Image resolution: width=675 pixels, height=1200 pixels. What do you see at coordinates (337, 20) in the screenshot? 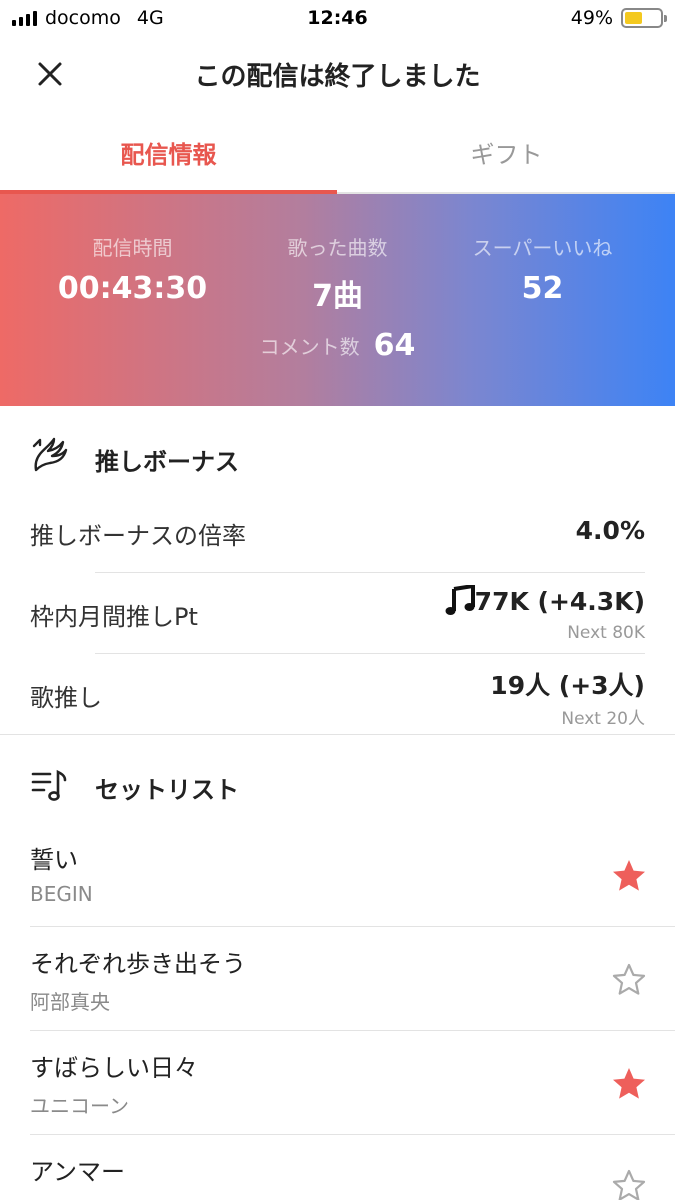
I see `status-bar: docomo 4G 12:46 49%` at bounding box center [337, 20].